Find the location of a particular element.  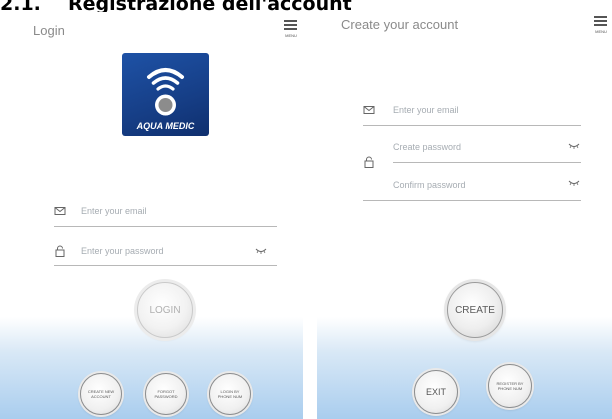

logo-text: AQUA MEDIC is located at coordinates (165, 126).